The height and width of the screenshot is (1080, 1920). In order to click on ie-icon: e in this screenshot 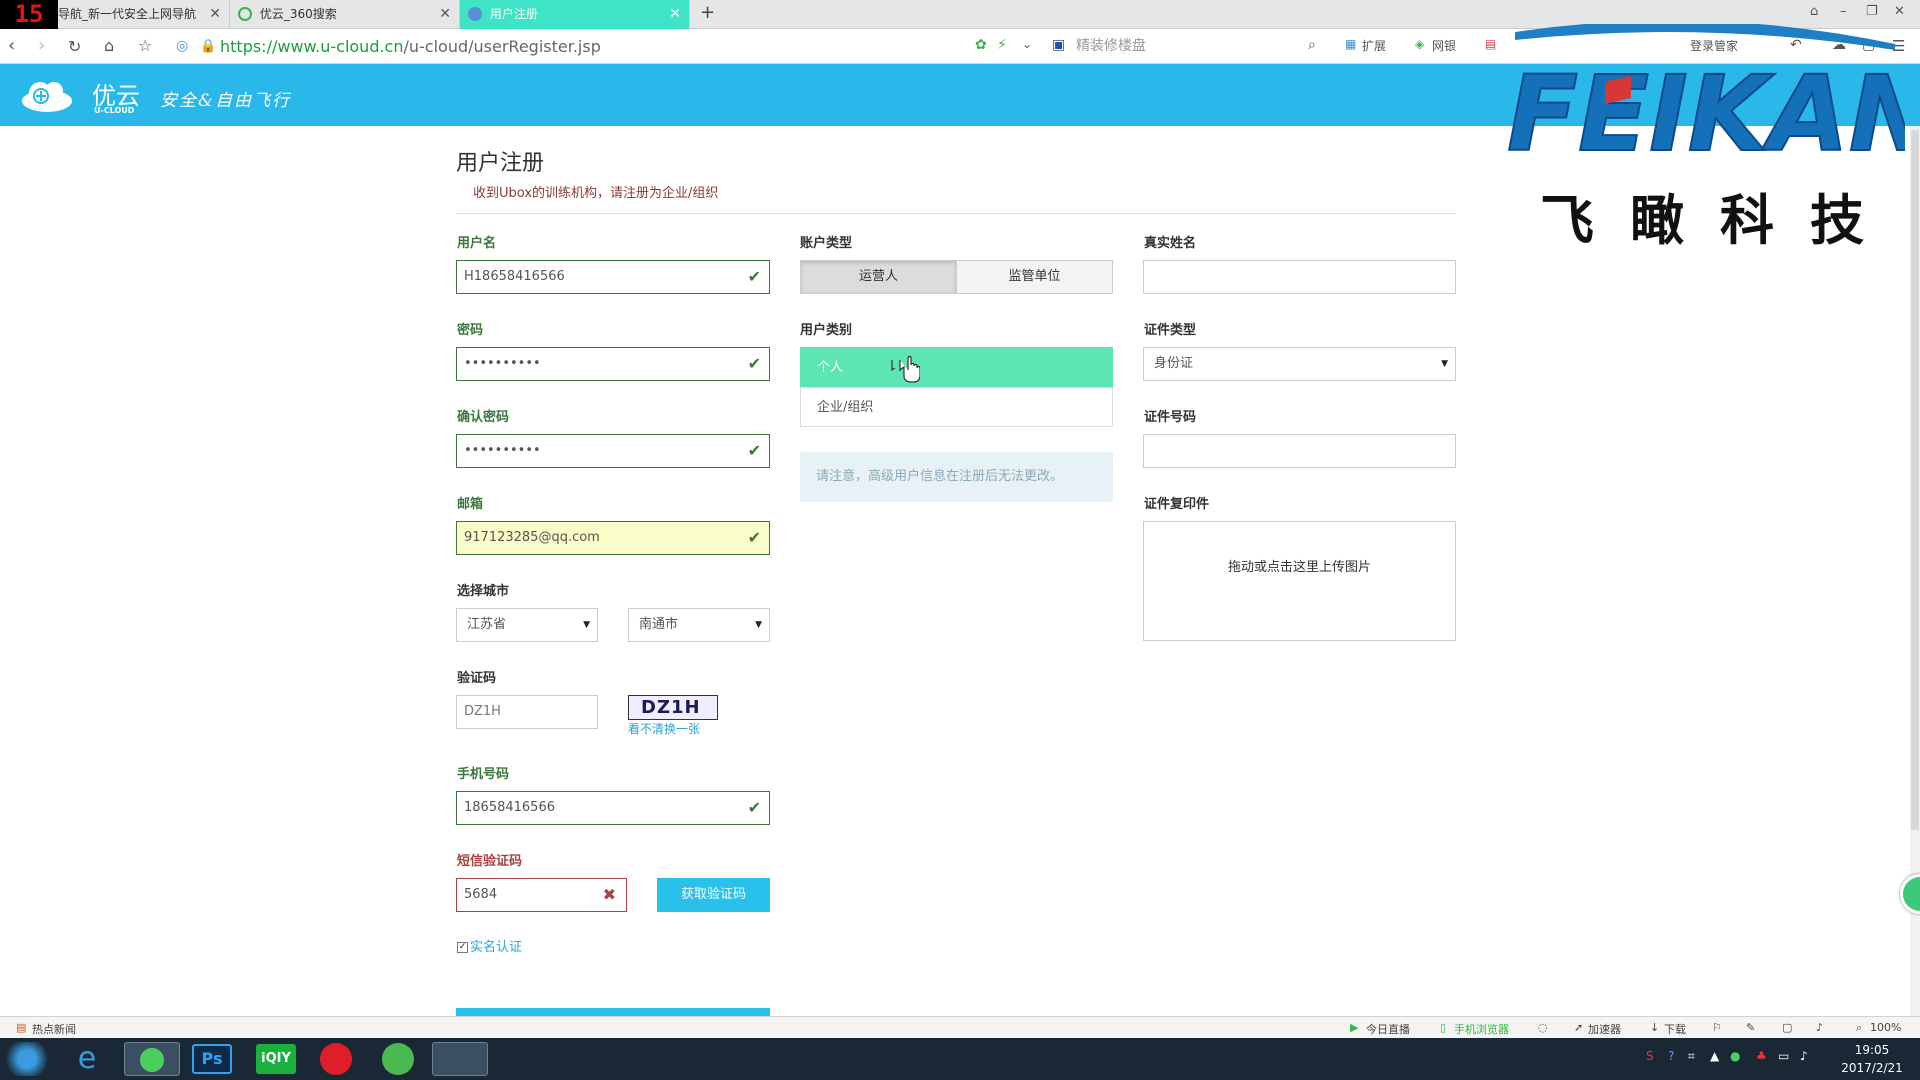, I will do `click(87, 1059)`.